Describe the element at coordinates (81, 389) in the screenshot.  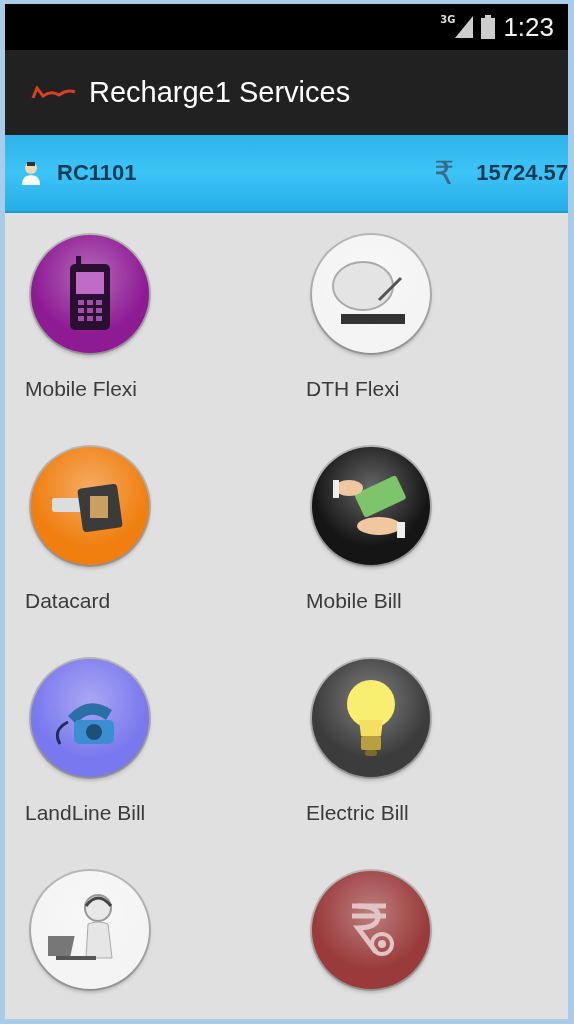
I see `service-label: Mobile Flexi` at that location.